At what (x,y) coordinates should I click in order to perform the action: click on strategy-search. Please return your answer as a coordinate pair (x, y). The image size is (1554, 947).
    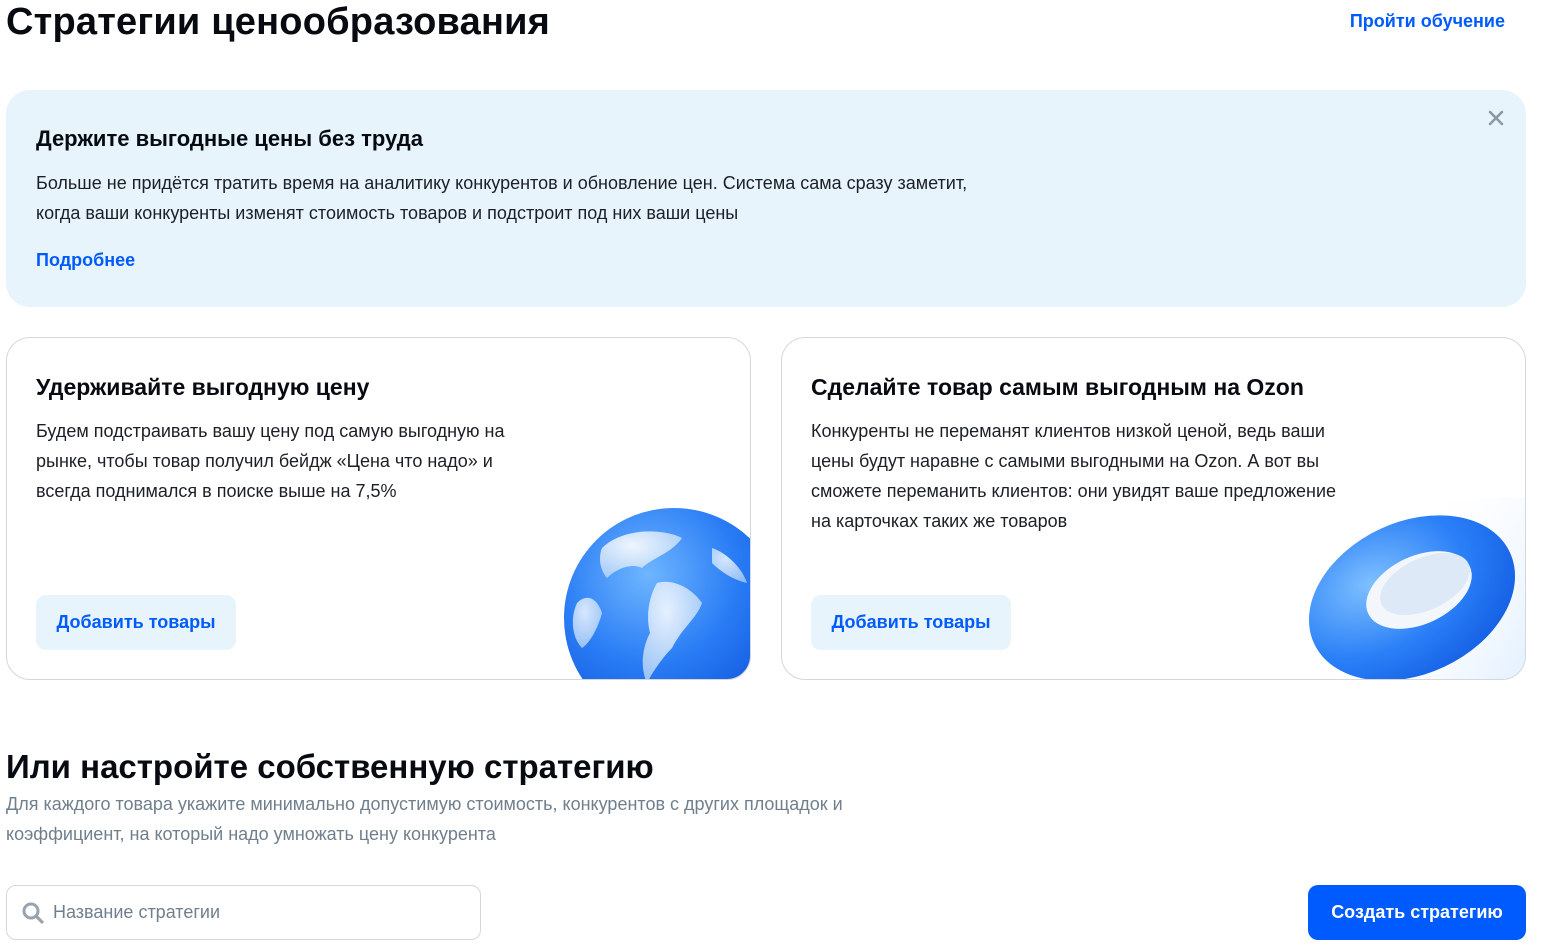
    Looking at the image, I should click on (243, 912).